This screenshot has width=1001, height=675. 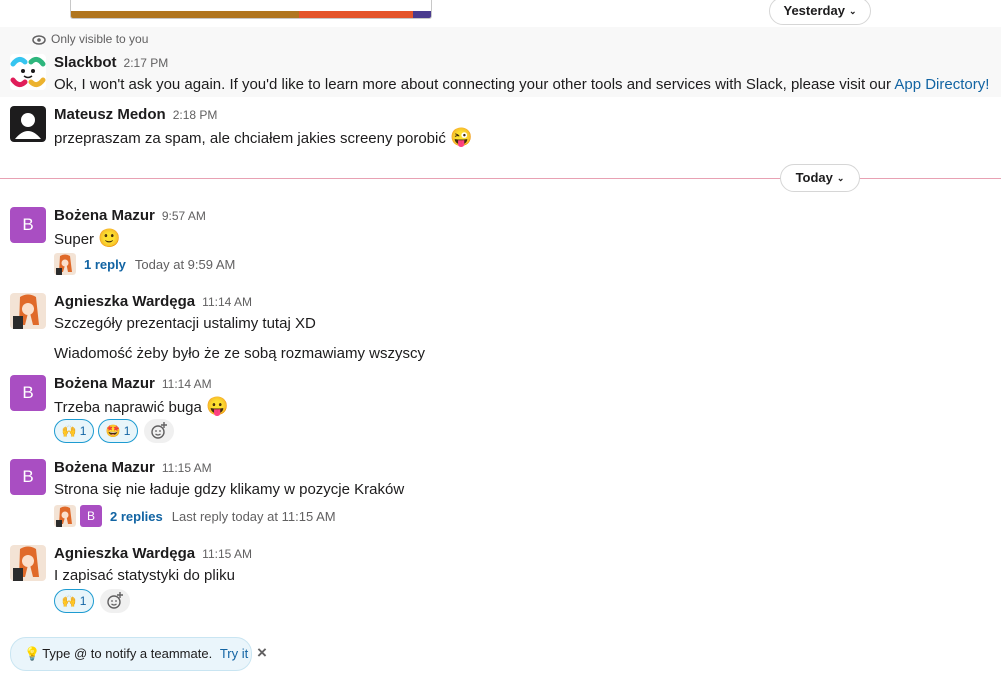 What do you see at coordinates (39, 40) in the screenshot?
I see `eye-icon` at bounding box center [39, 40].